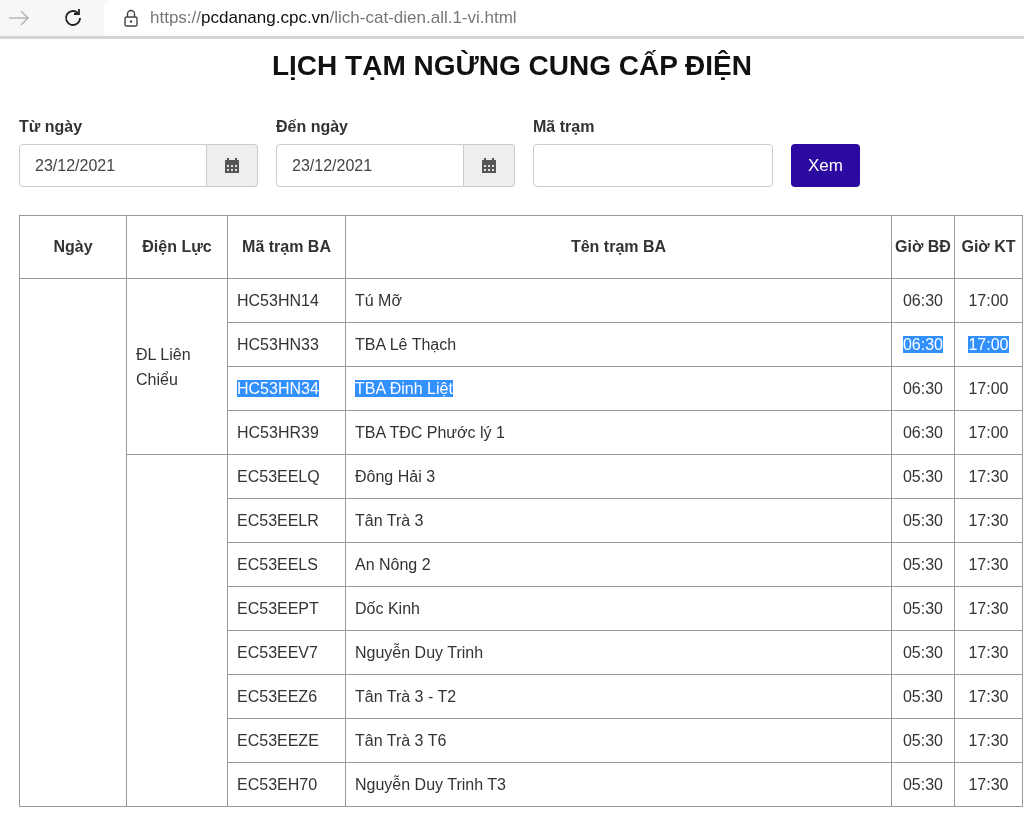  Describe the element at coordinates (511, 66) in the screenshot. I see `page-title: LỊCH TẠM NGỪNG CUNG CẤP ĐIỆN` at that location.